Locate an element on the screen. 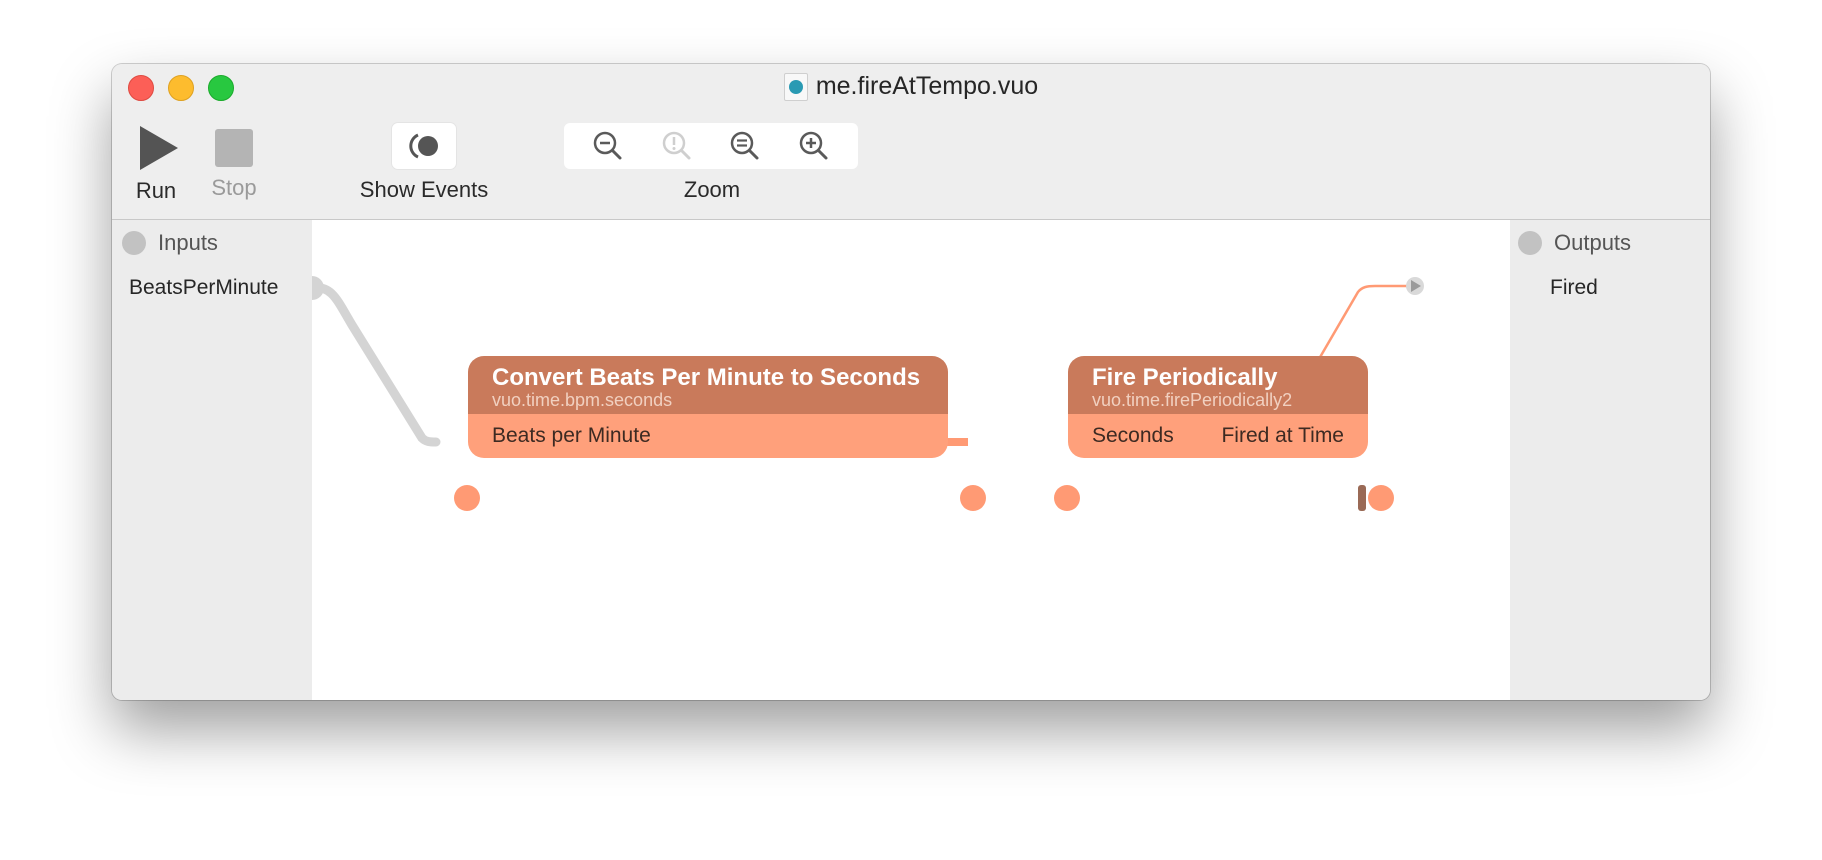 This screenshot has height=860, width=1822. cable-layer is located at coordinates (868, 361).